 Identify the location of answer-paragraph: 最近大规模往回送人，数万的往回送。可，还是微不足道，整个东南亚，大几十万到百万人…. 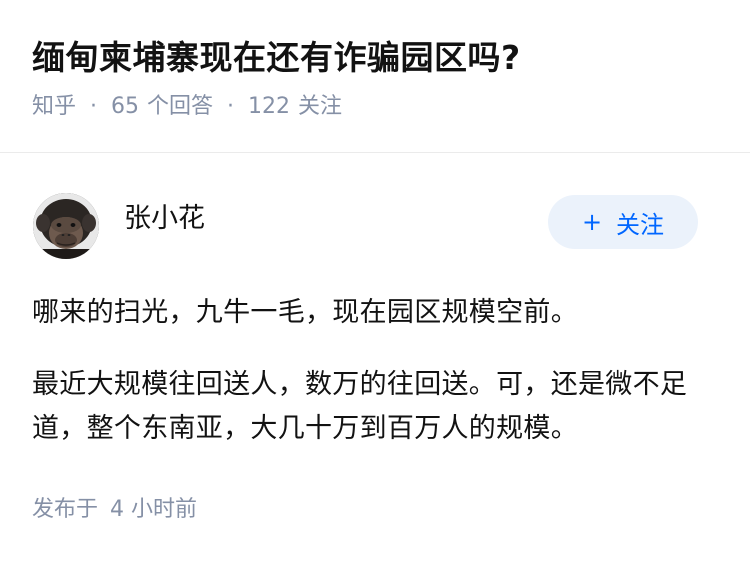
(360, 406).